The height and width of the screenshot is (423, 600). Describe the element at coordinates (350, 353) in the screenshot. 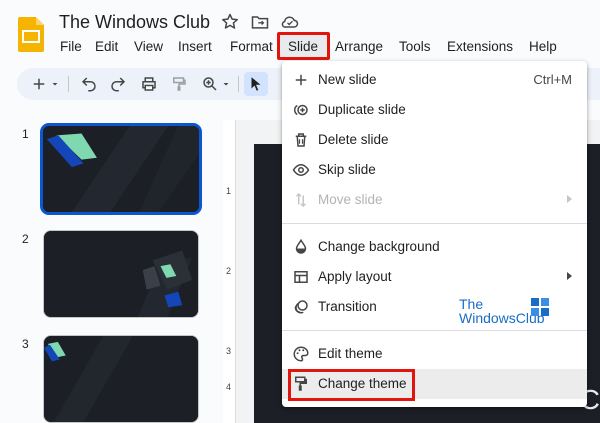

I see `menu-item-label: Edit theme` at that location.